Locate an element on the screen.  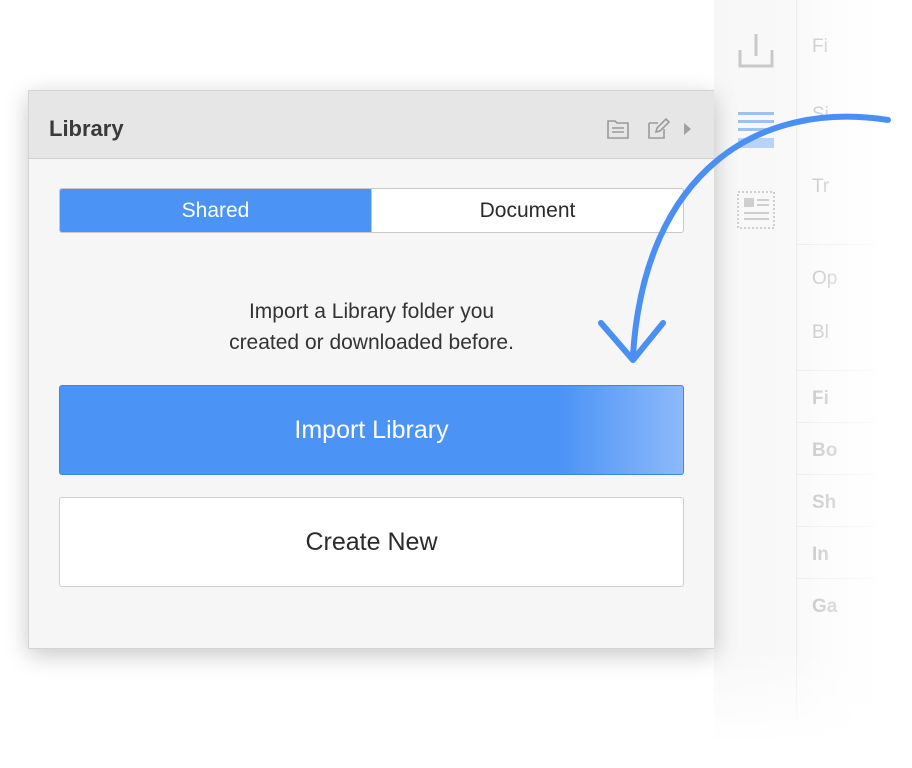
tab-shared: Shared is located at coordinates (215, 210).